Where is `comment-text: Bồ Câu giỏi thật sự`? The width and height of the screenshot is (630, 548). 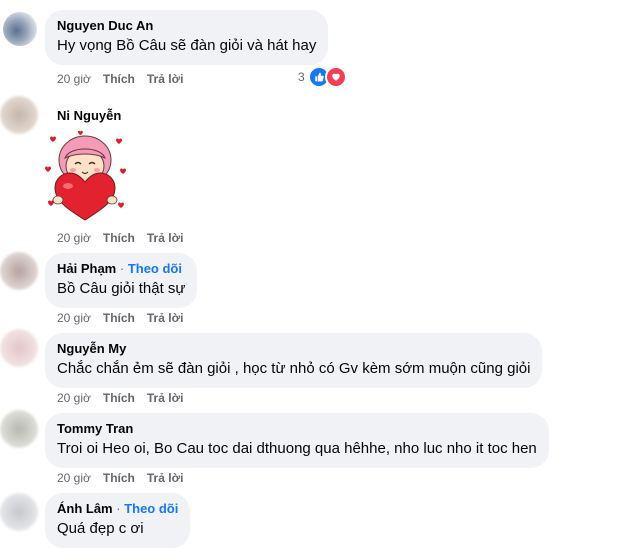 comment-text: Bồ Câu giỏi thật sự is located at coordinates (121, 288).